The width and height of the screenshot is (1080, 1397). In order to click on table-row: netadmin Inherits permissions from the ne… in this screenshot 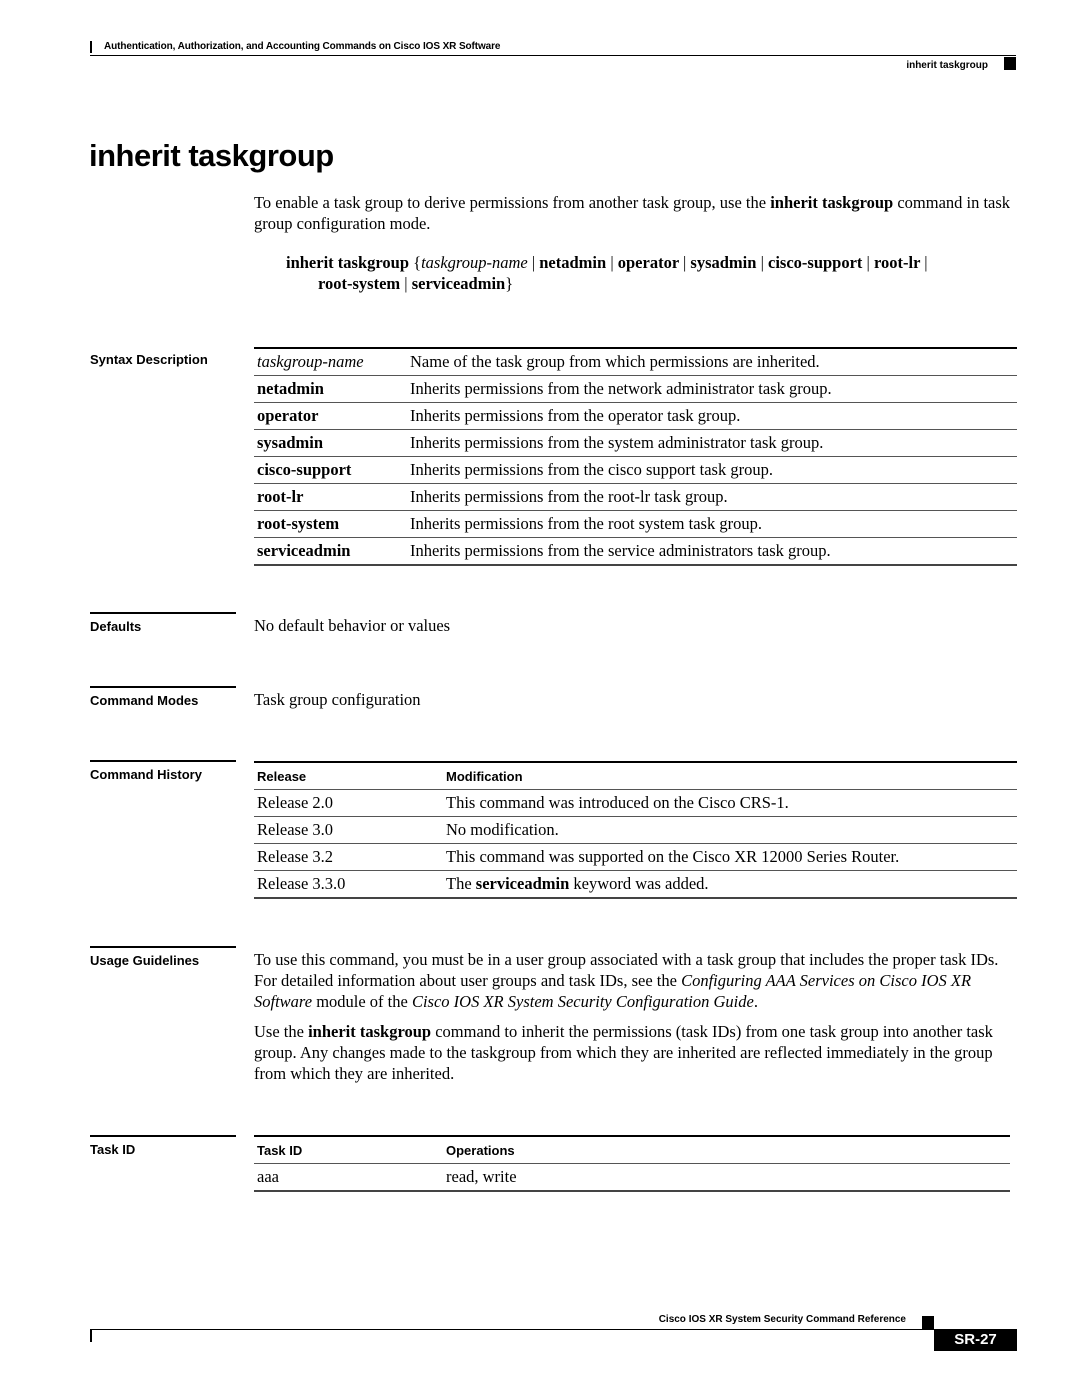, I will do `click(635, 389)`.